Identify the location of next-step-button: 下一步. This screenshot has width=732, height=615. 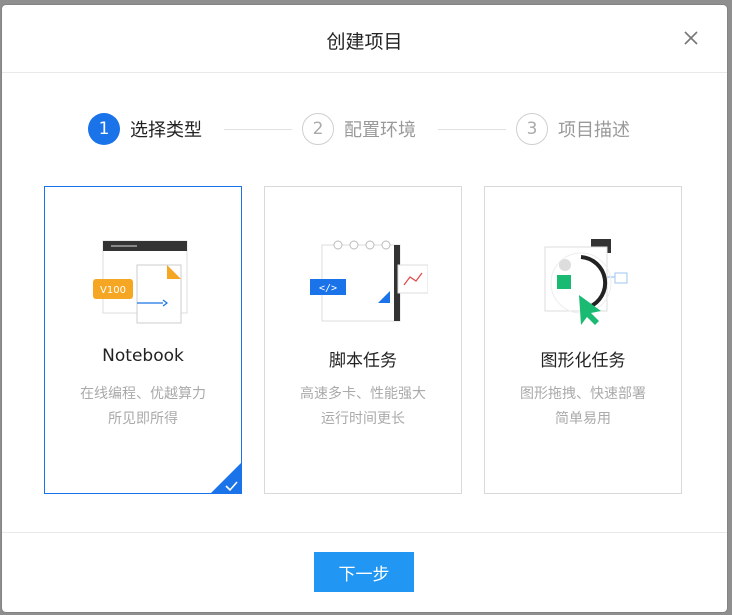
(364, 572).